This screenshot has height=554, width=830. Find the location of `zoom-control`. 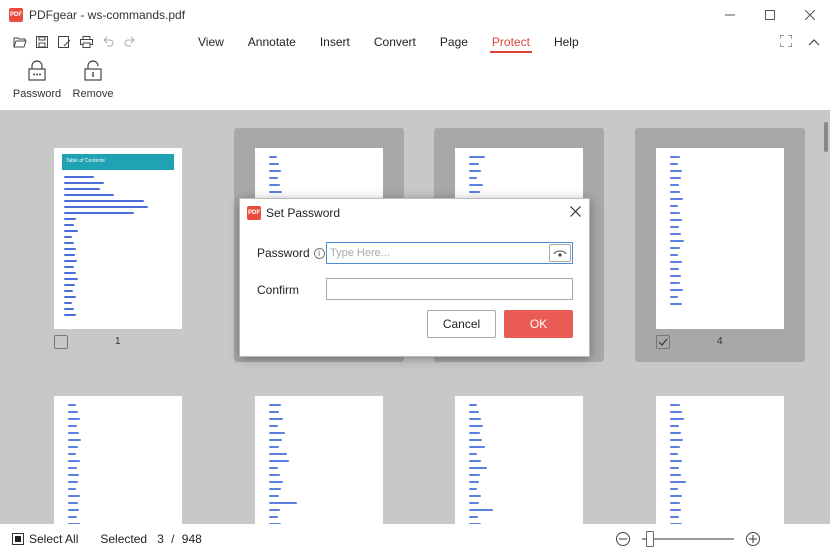

zoom-control is located at coordinates (688, 539).